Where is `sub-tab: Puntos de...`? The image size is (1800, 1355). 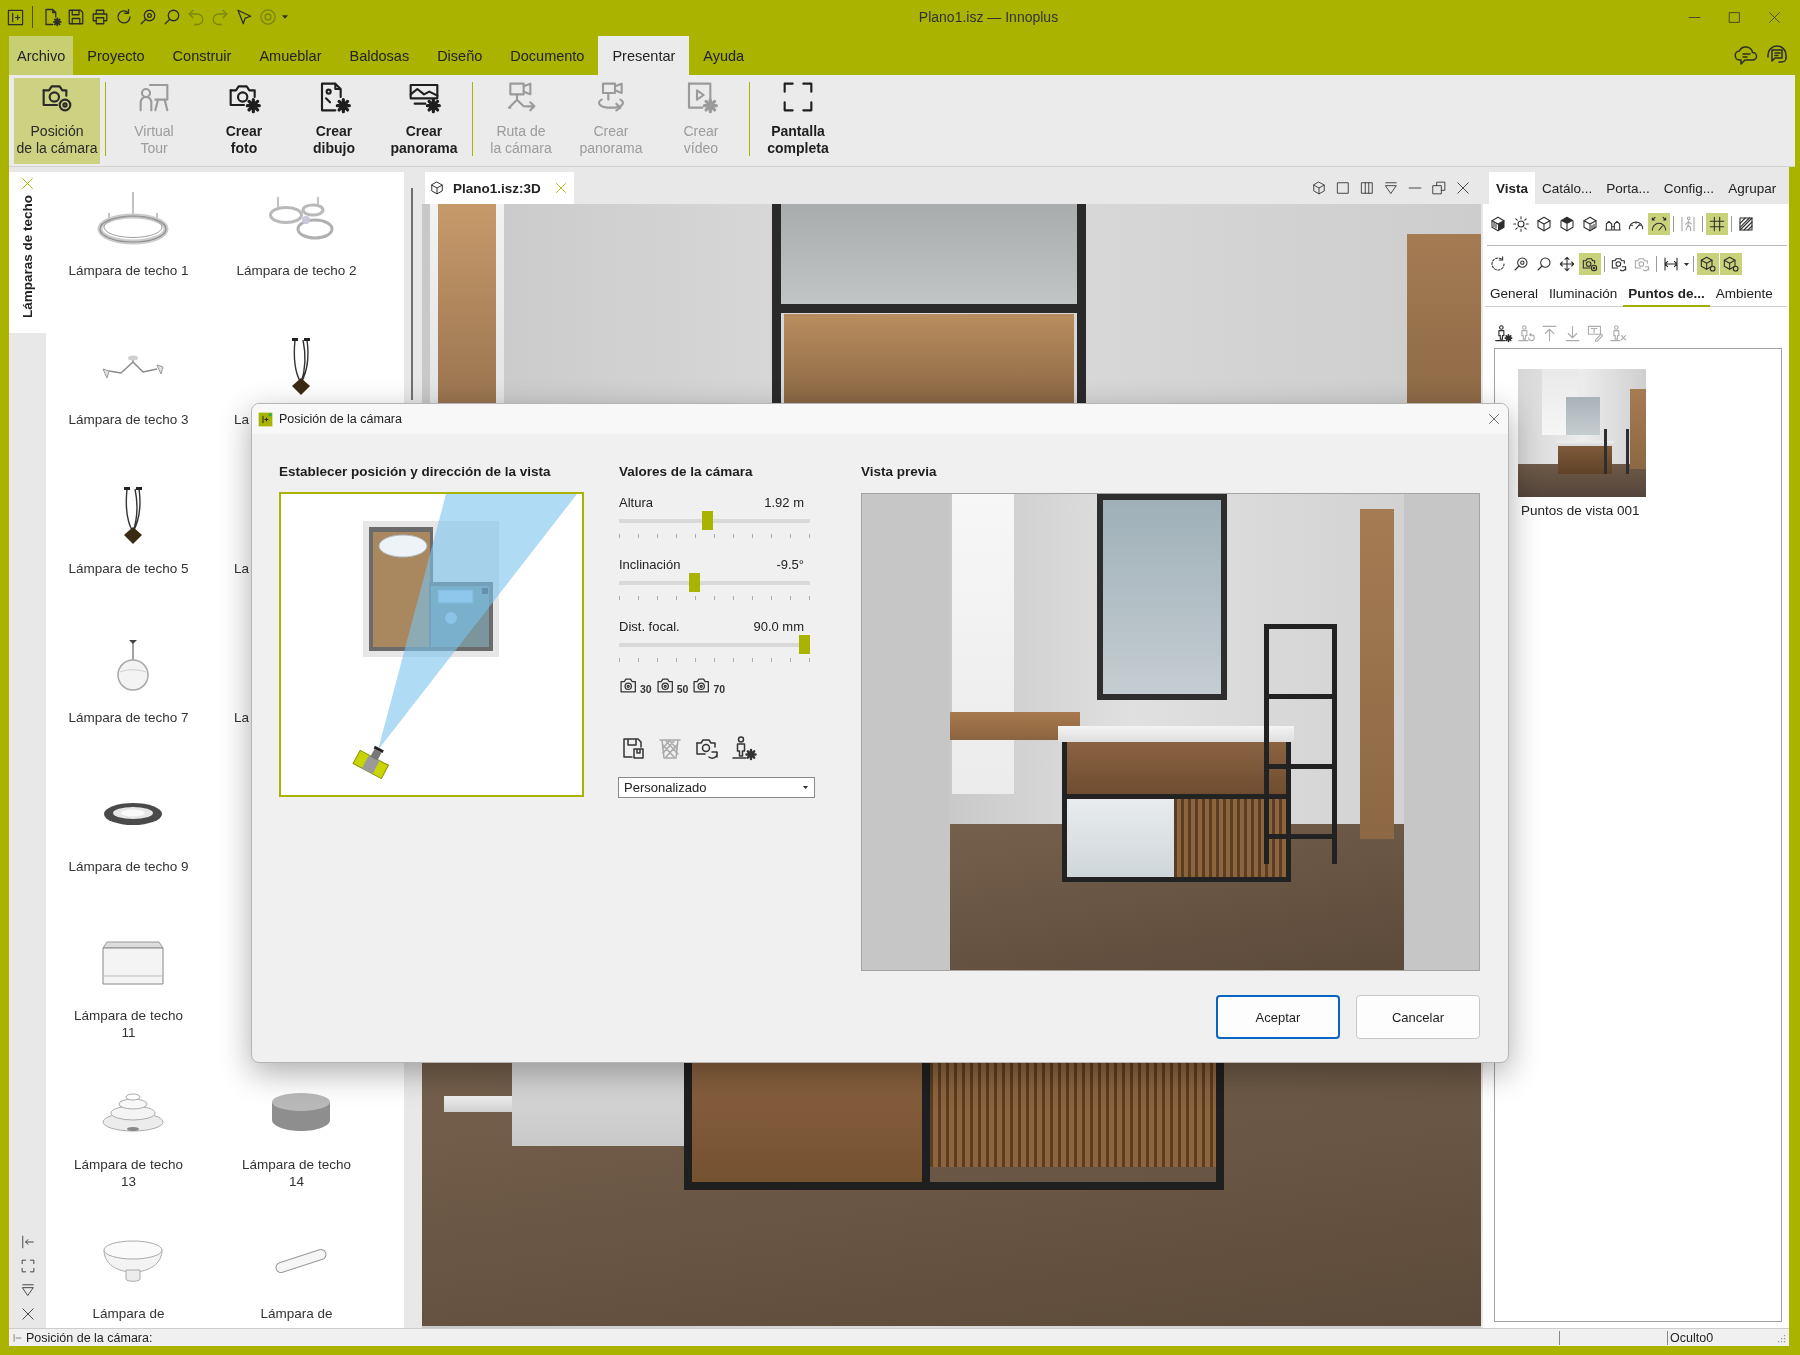 sub-tab: Puntos de... is located at coordinates (1666, 294).